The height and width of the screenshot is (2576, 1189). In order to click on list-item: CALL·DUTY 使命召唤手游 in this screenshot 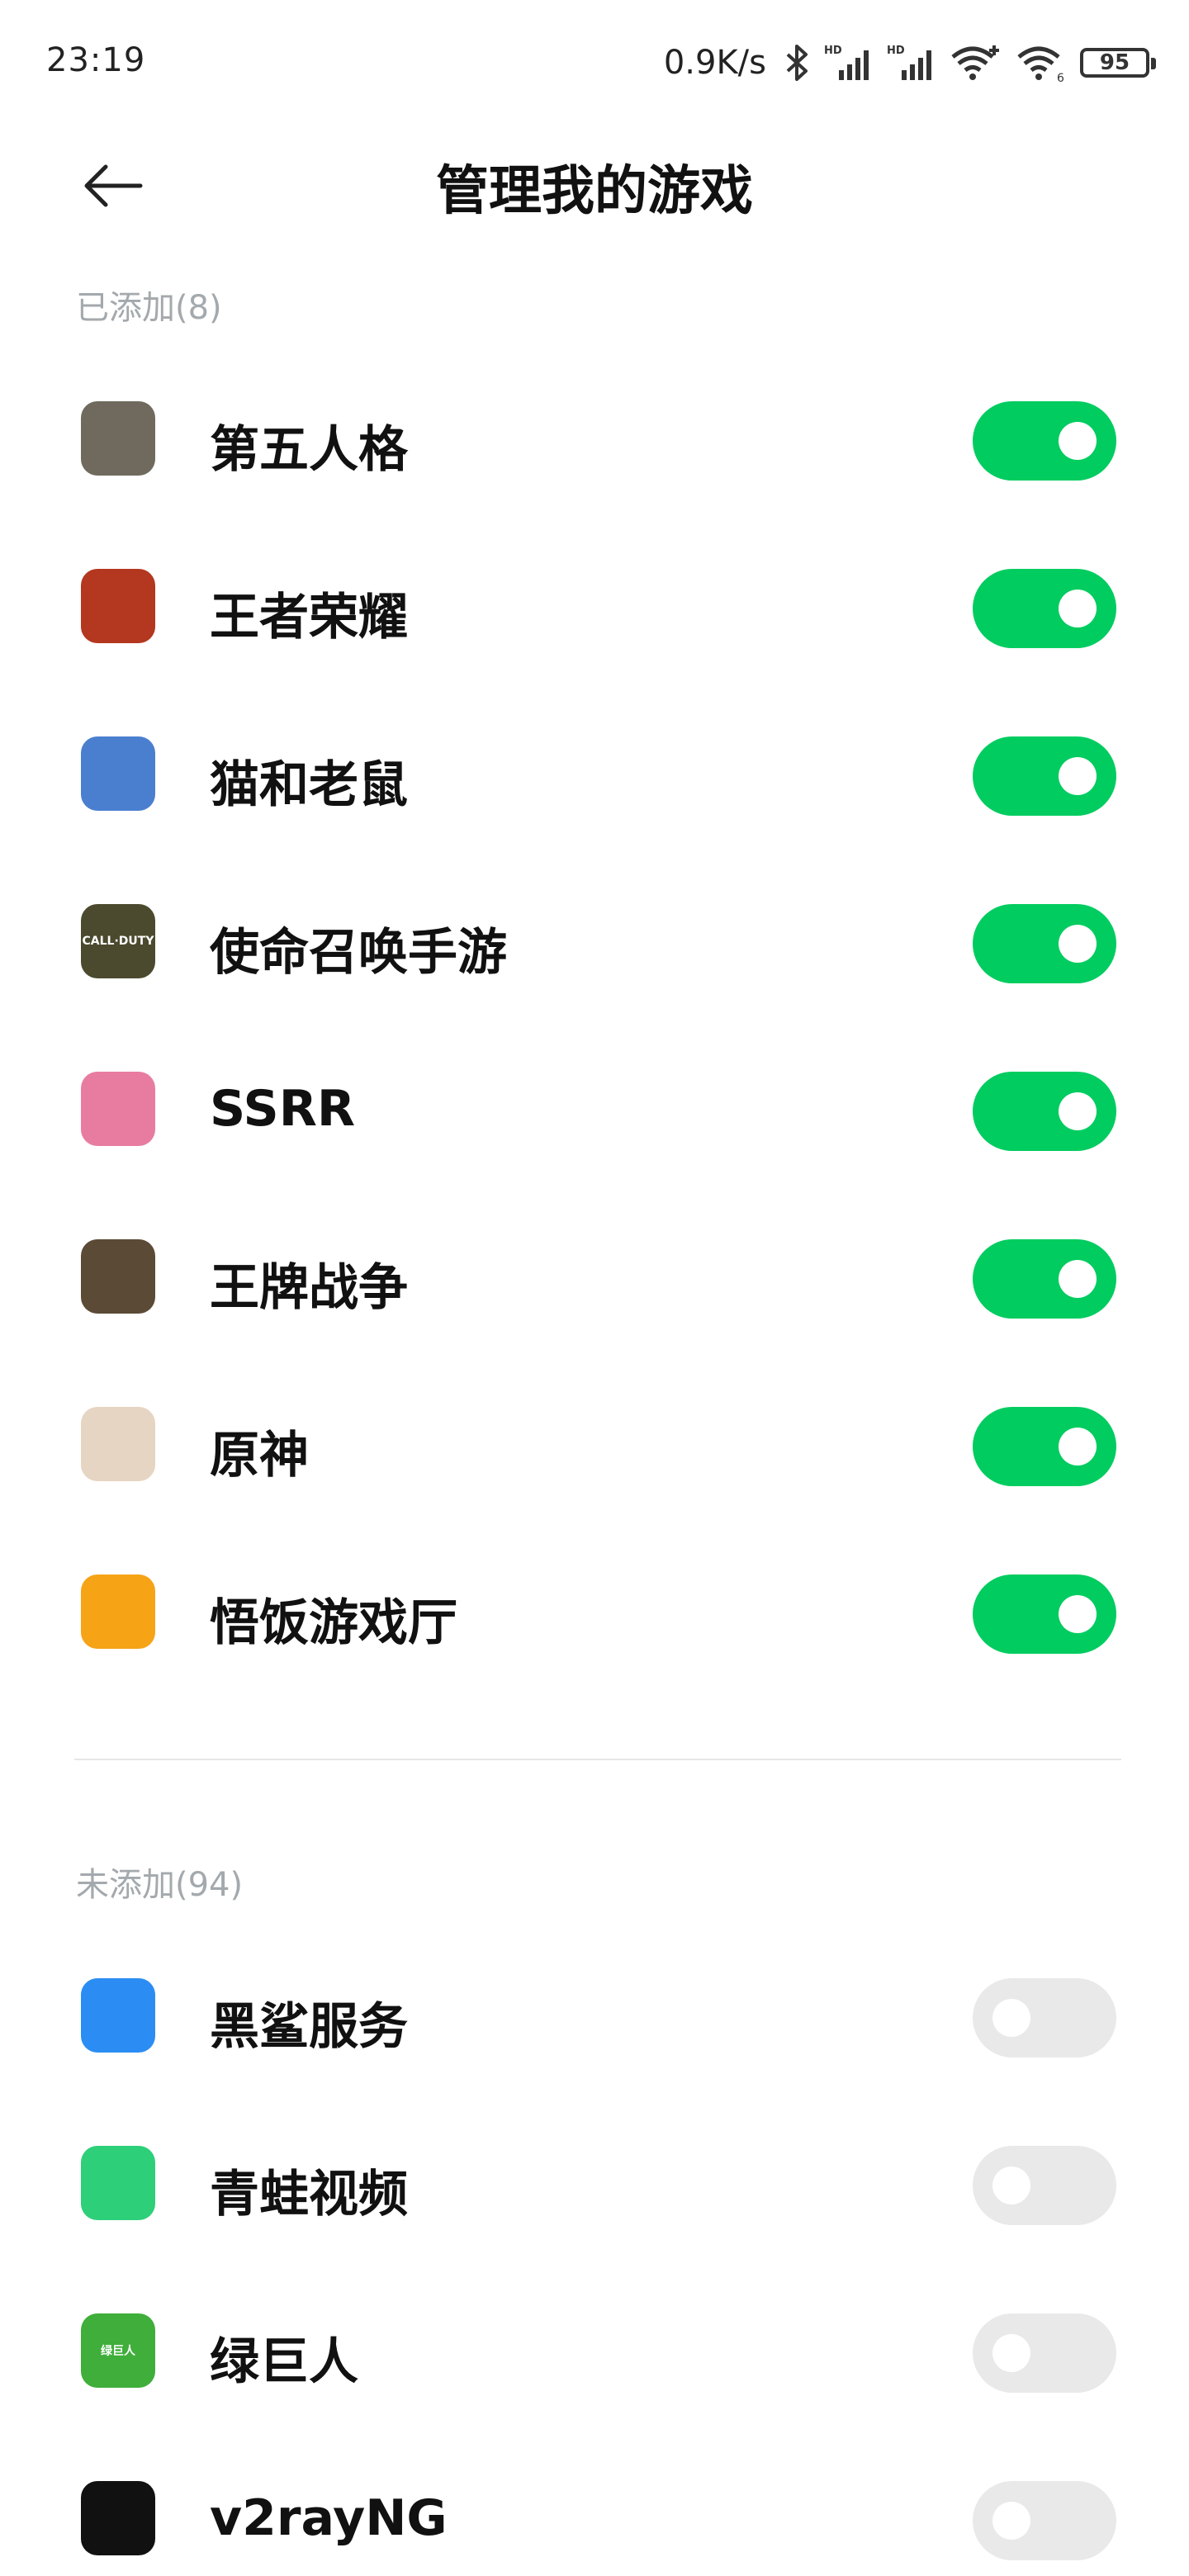, I will do `click(594, 941)`.